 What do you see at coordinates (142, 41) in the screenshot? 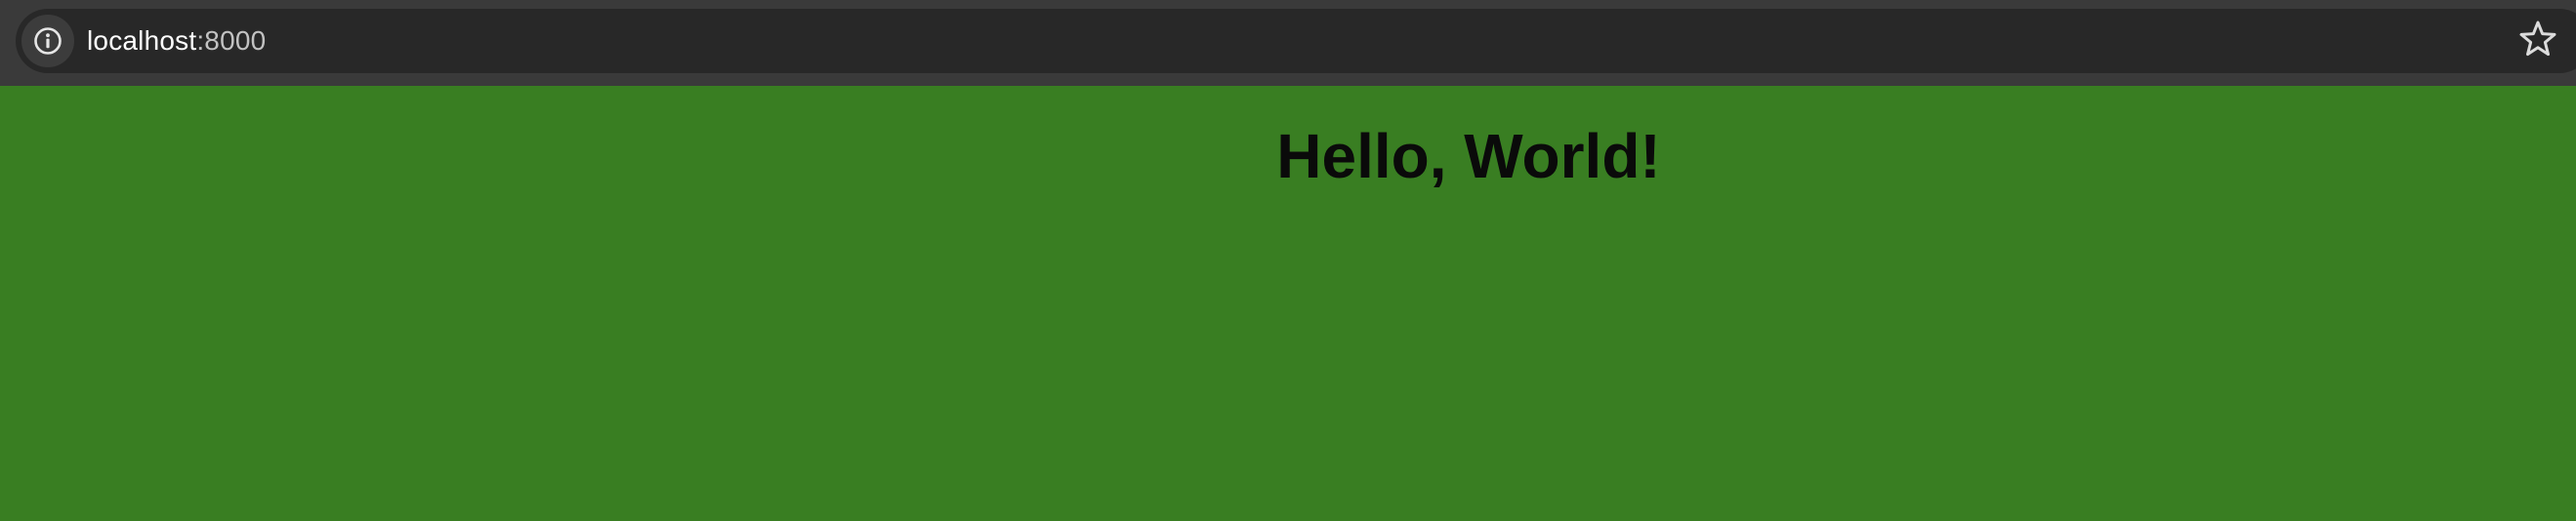
I see `url-host: localhost` at bounding box center [142, 41].